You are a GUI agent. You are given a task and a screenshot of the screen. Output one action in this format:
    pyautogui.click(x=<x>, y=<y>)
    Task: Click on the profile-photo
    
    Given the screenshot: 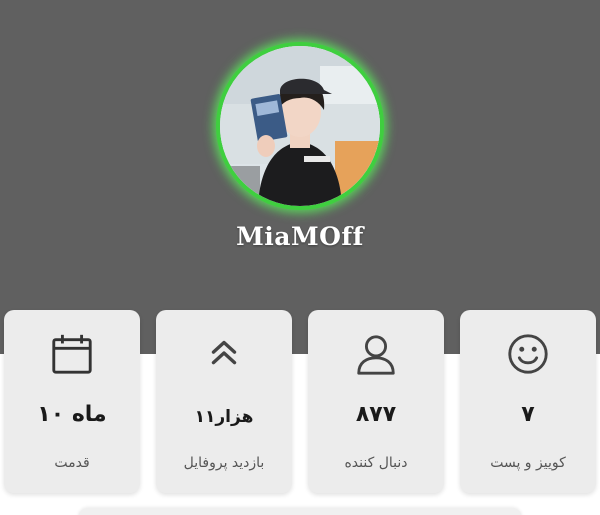 What is the action you would take?
    pyautogui.click(x=300, y=126)
    